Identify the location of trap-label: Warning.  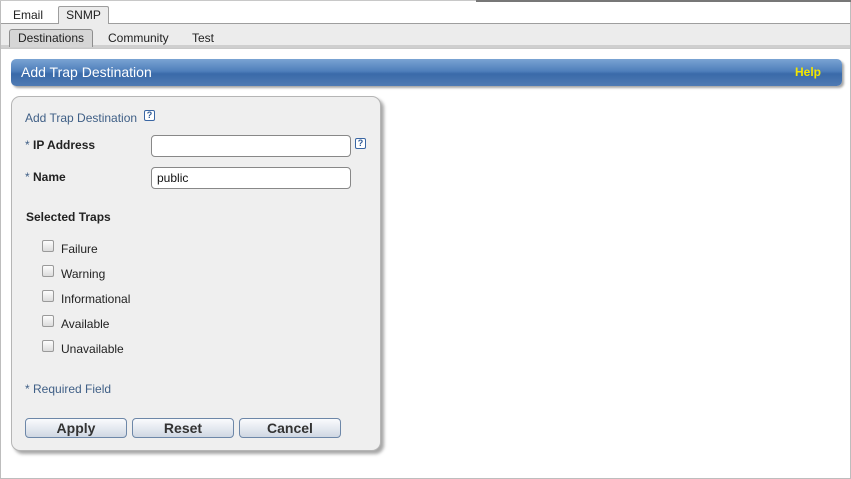
(83, 274).